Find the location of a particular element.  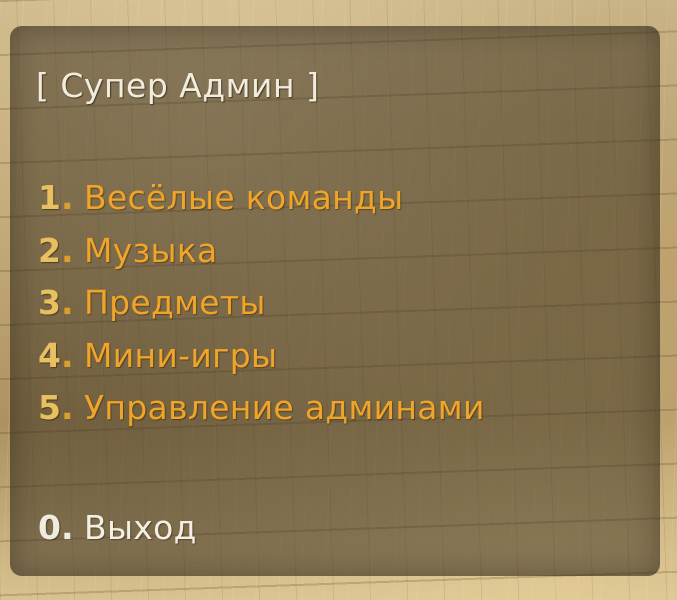

menu-item-label: Управление админами is located at coordinates (284, 407).